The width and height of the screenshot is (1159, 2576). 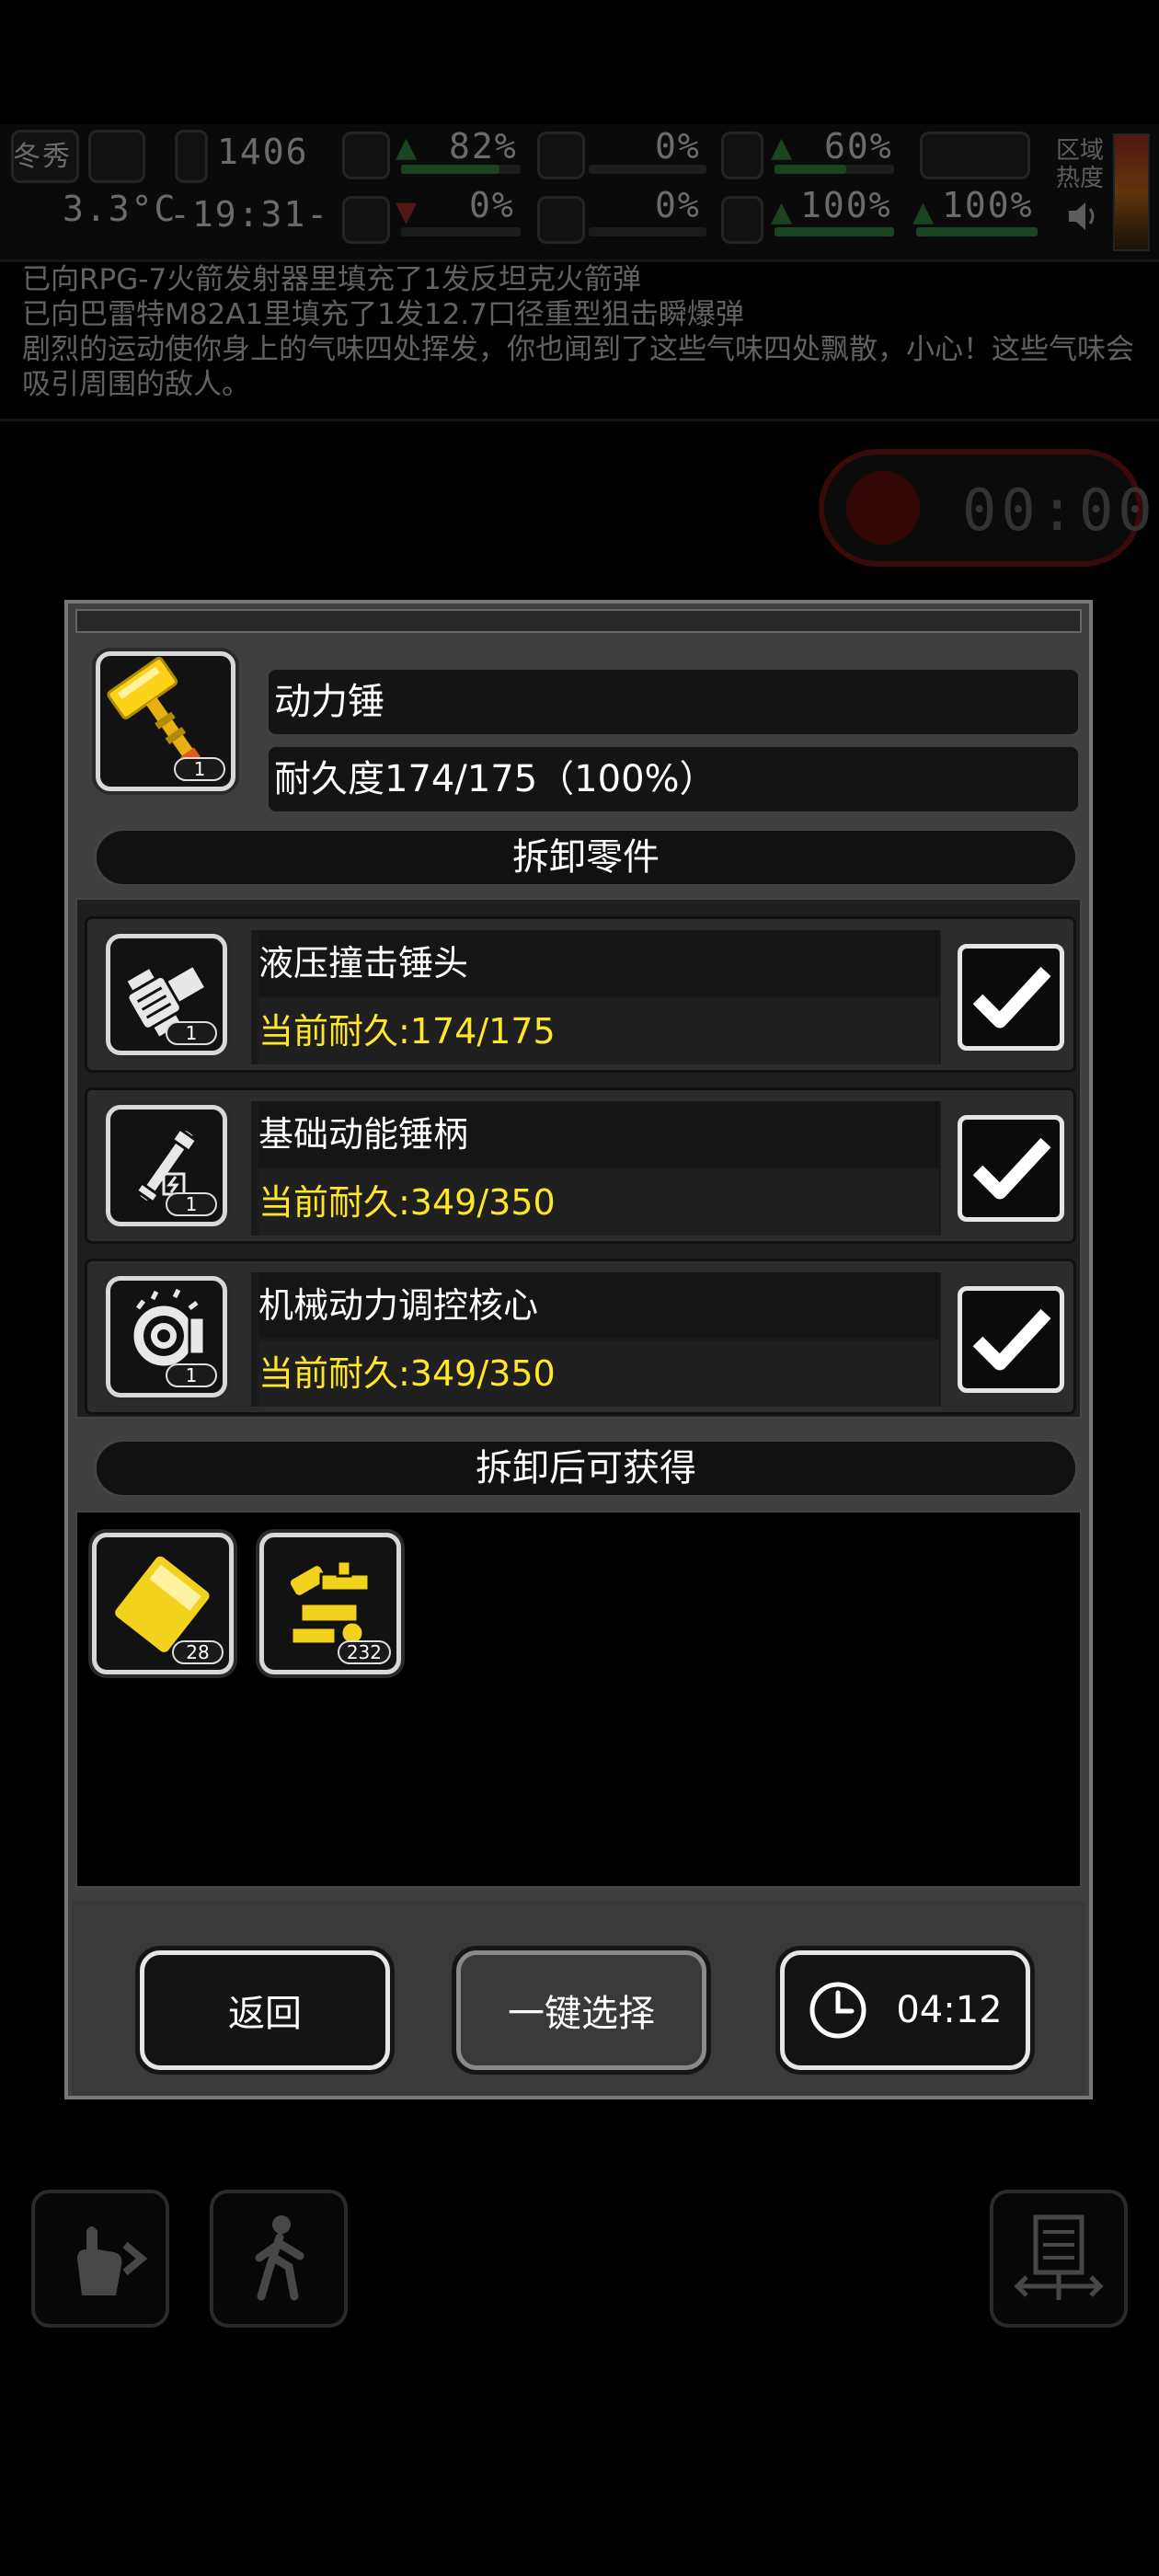 I want to click on parts-section-header: 拆卸零件, so click(x=586, y=857).